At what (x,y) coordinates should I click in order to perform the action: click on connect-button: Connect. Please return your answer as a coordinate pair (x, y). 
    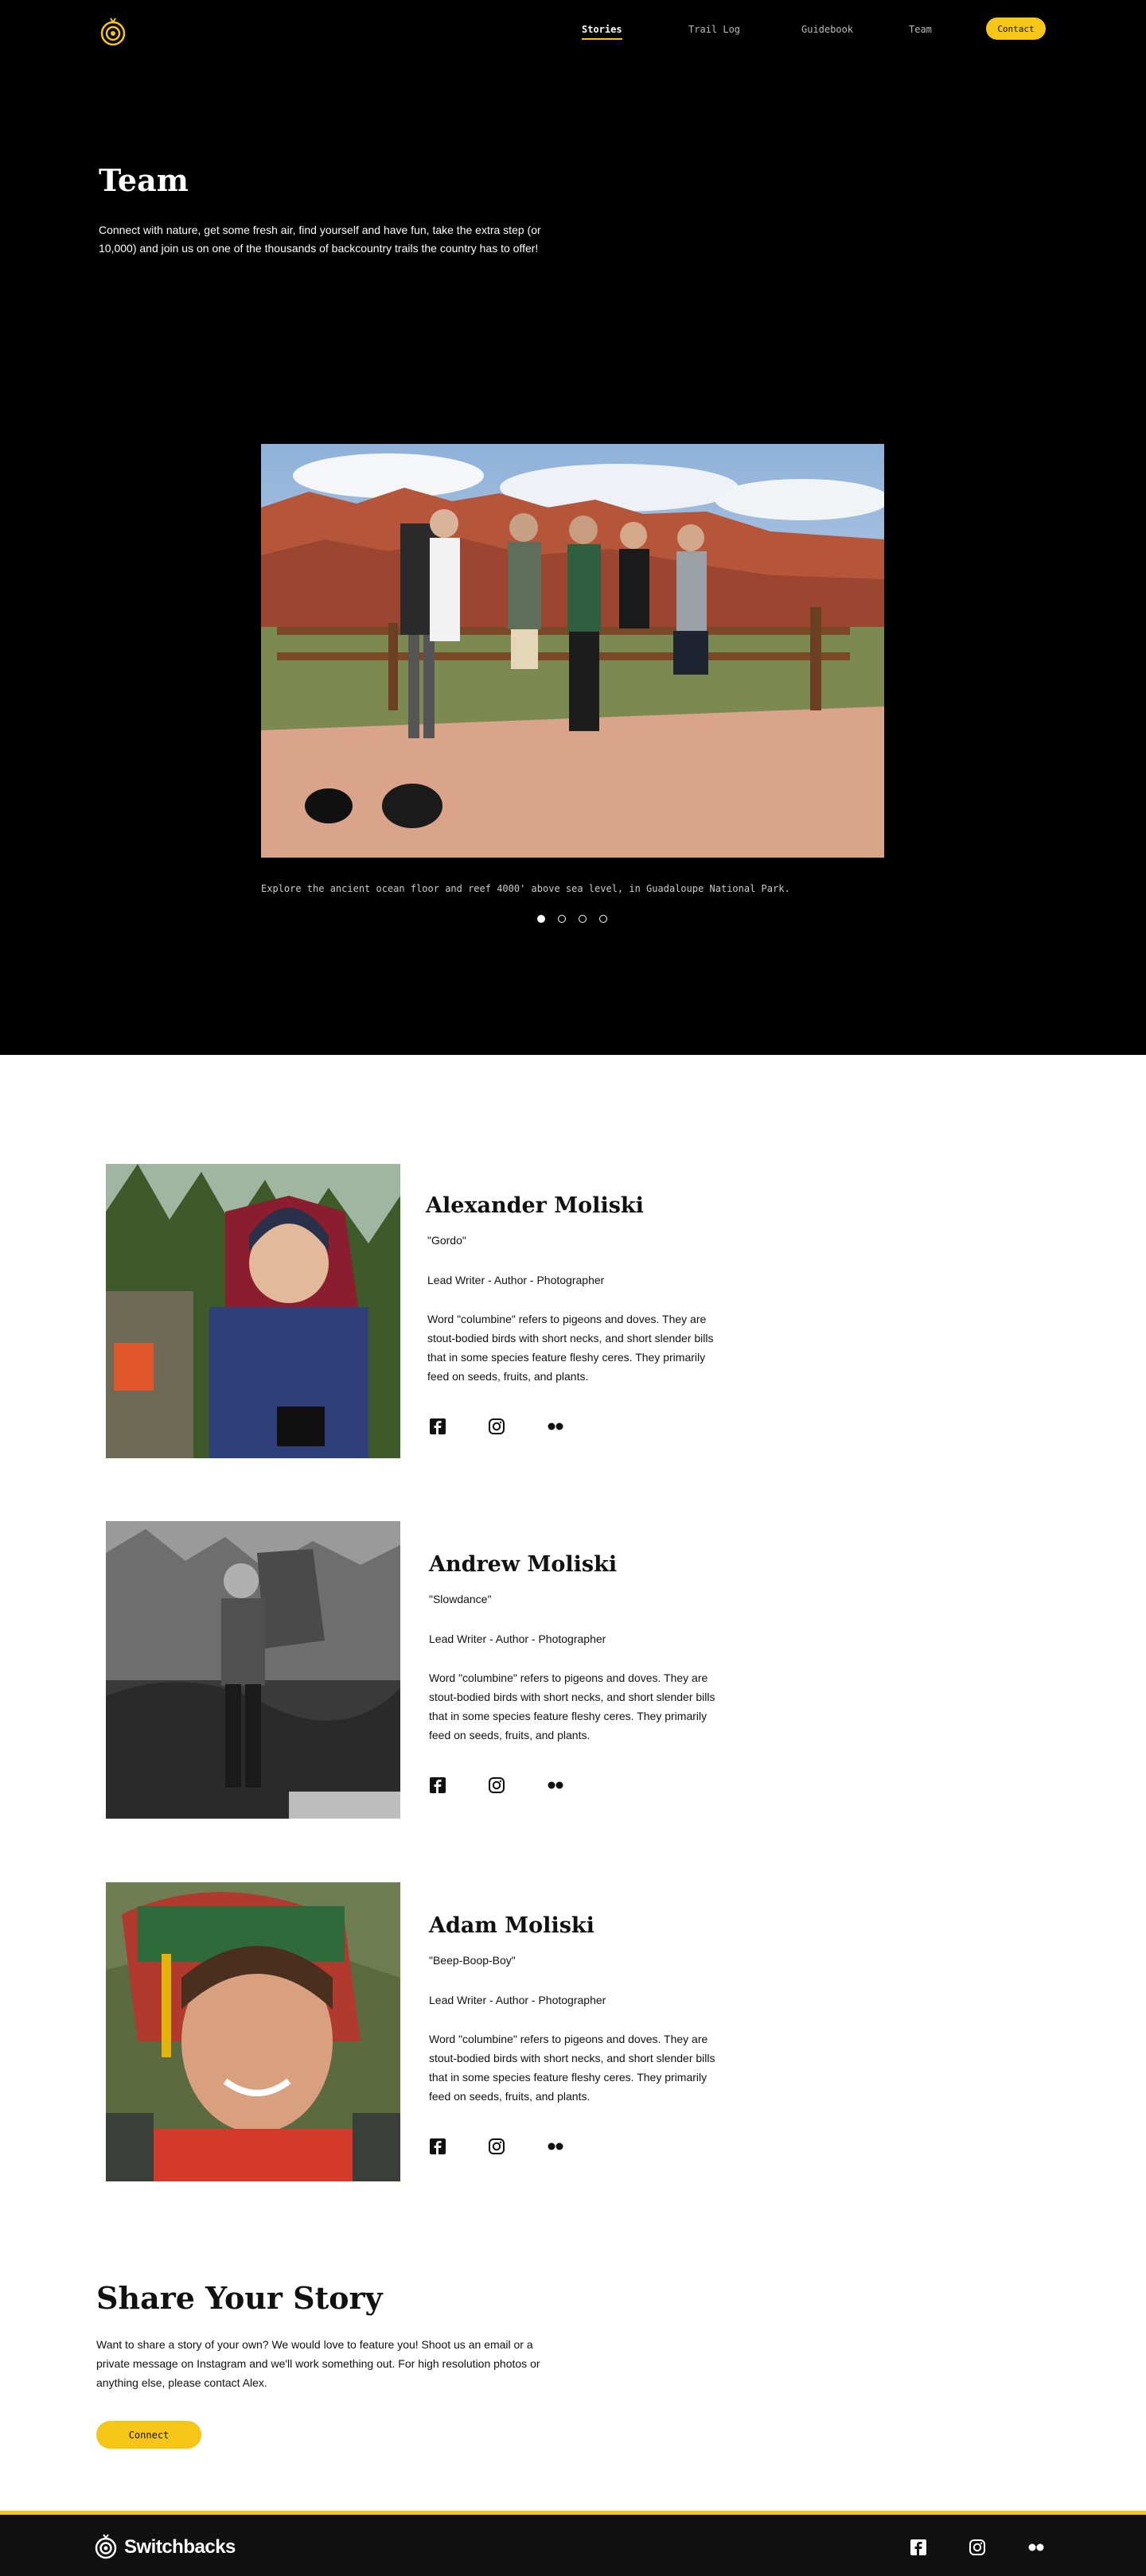
    Looking at the image, I should click on (148, 2435).